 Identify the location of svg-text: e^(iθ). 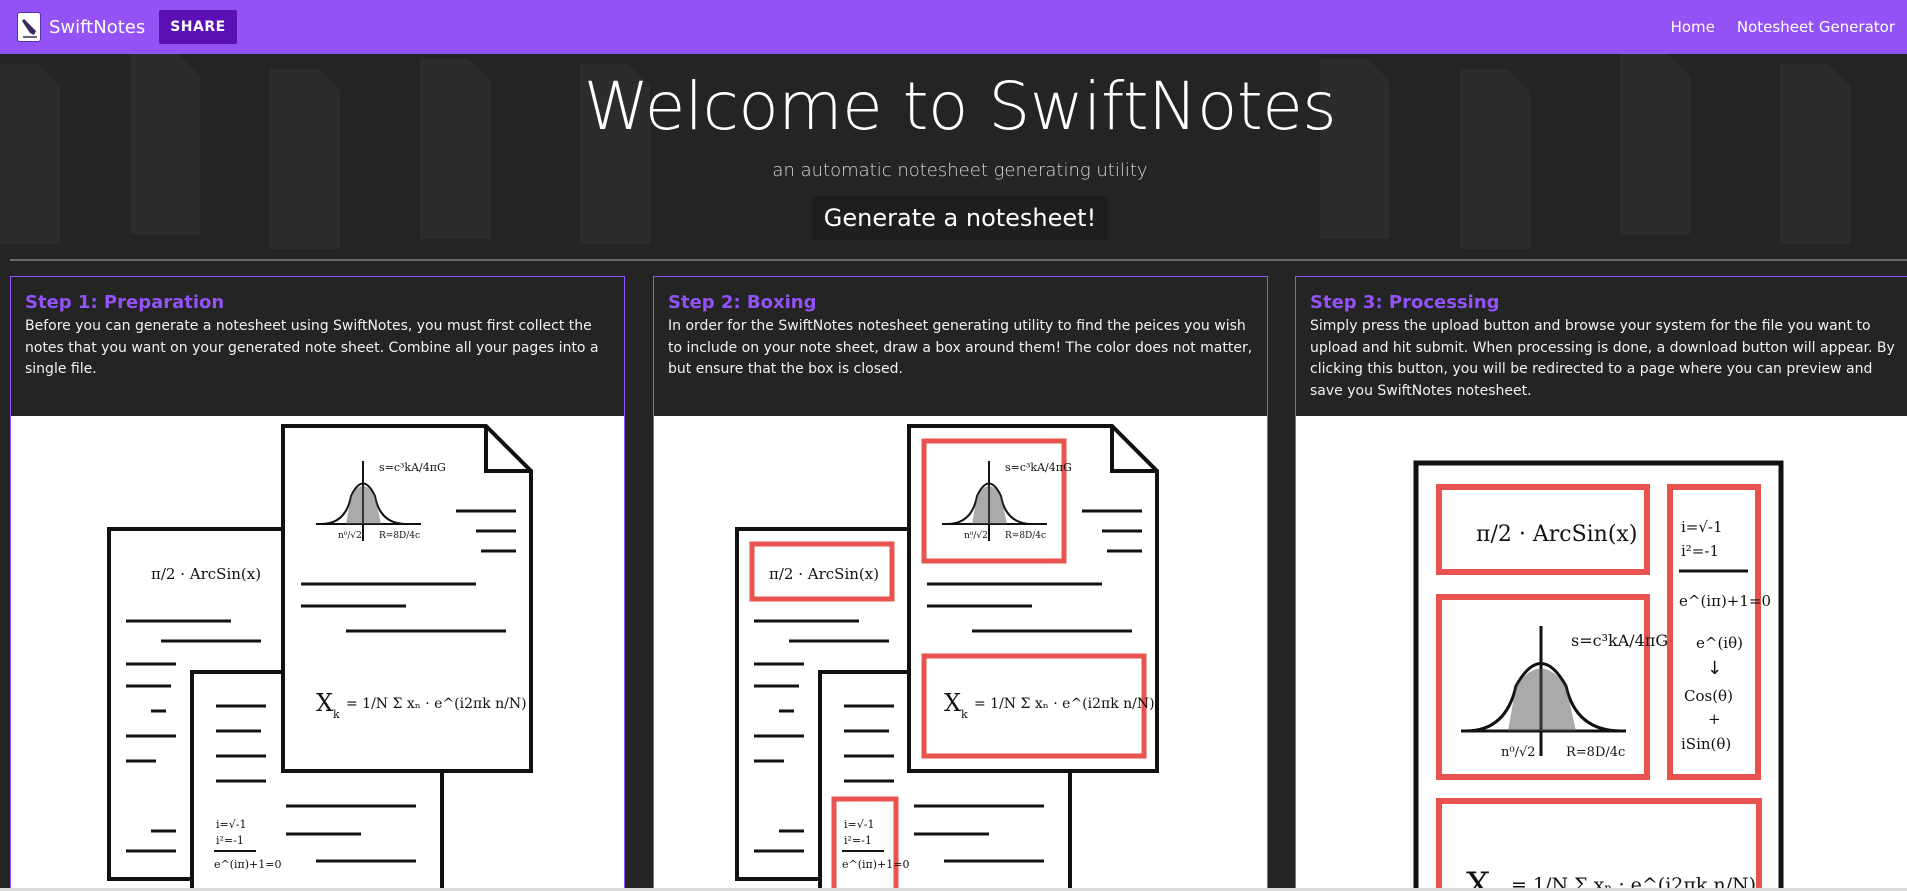
(1719, 643).